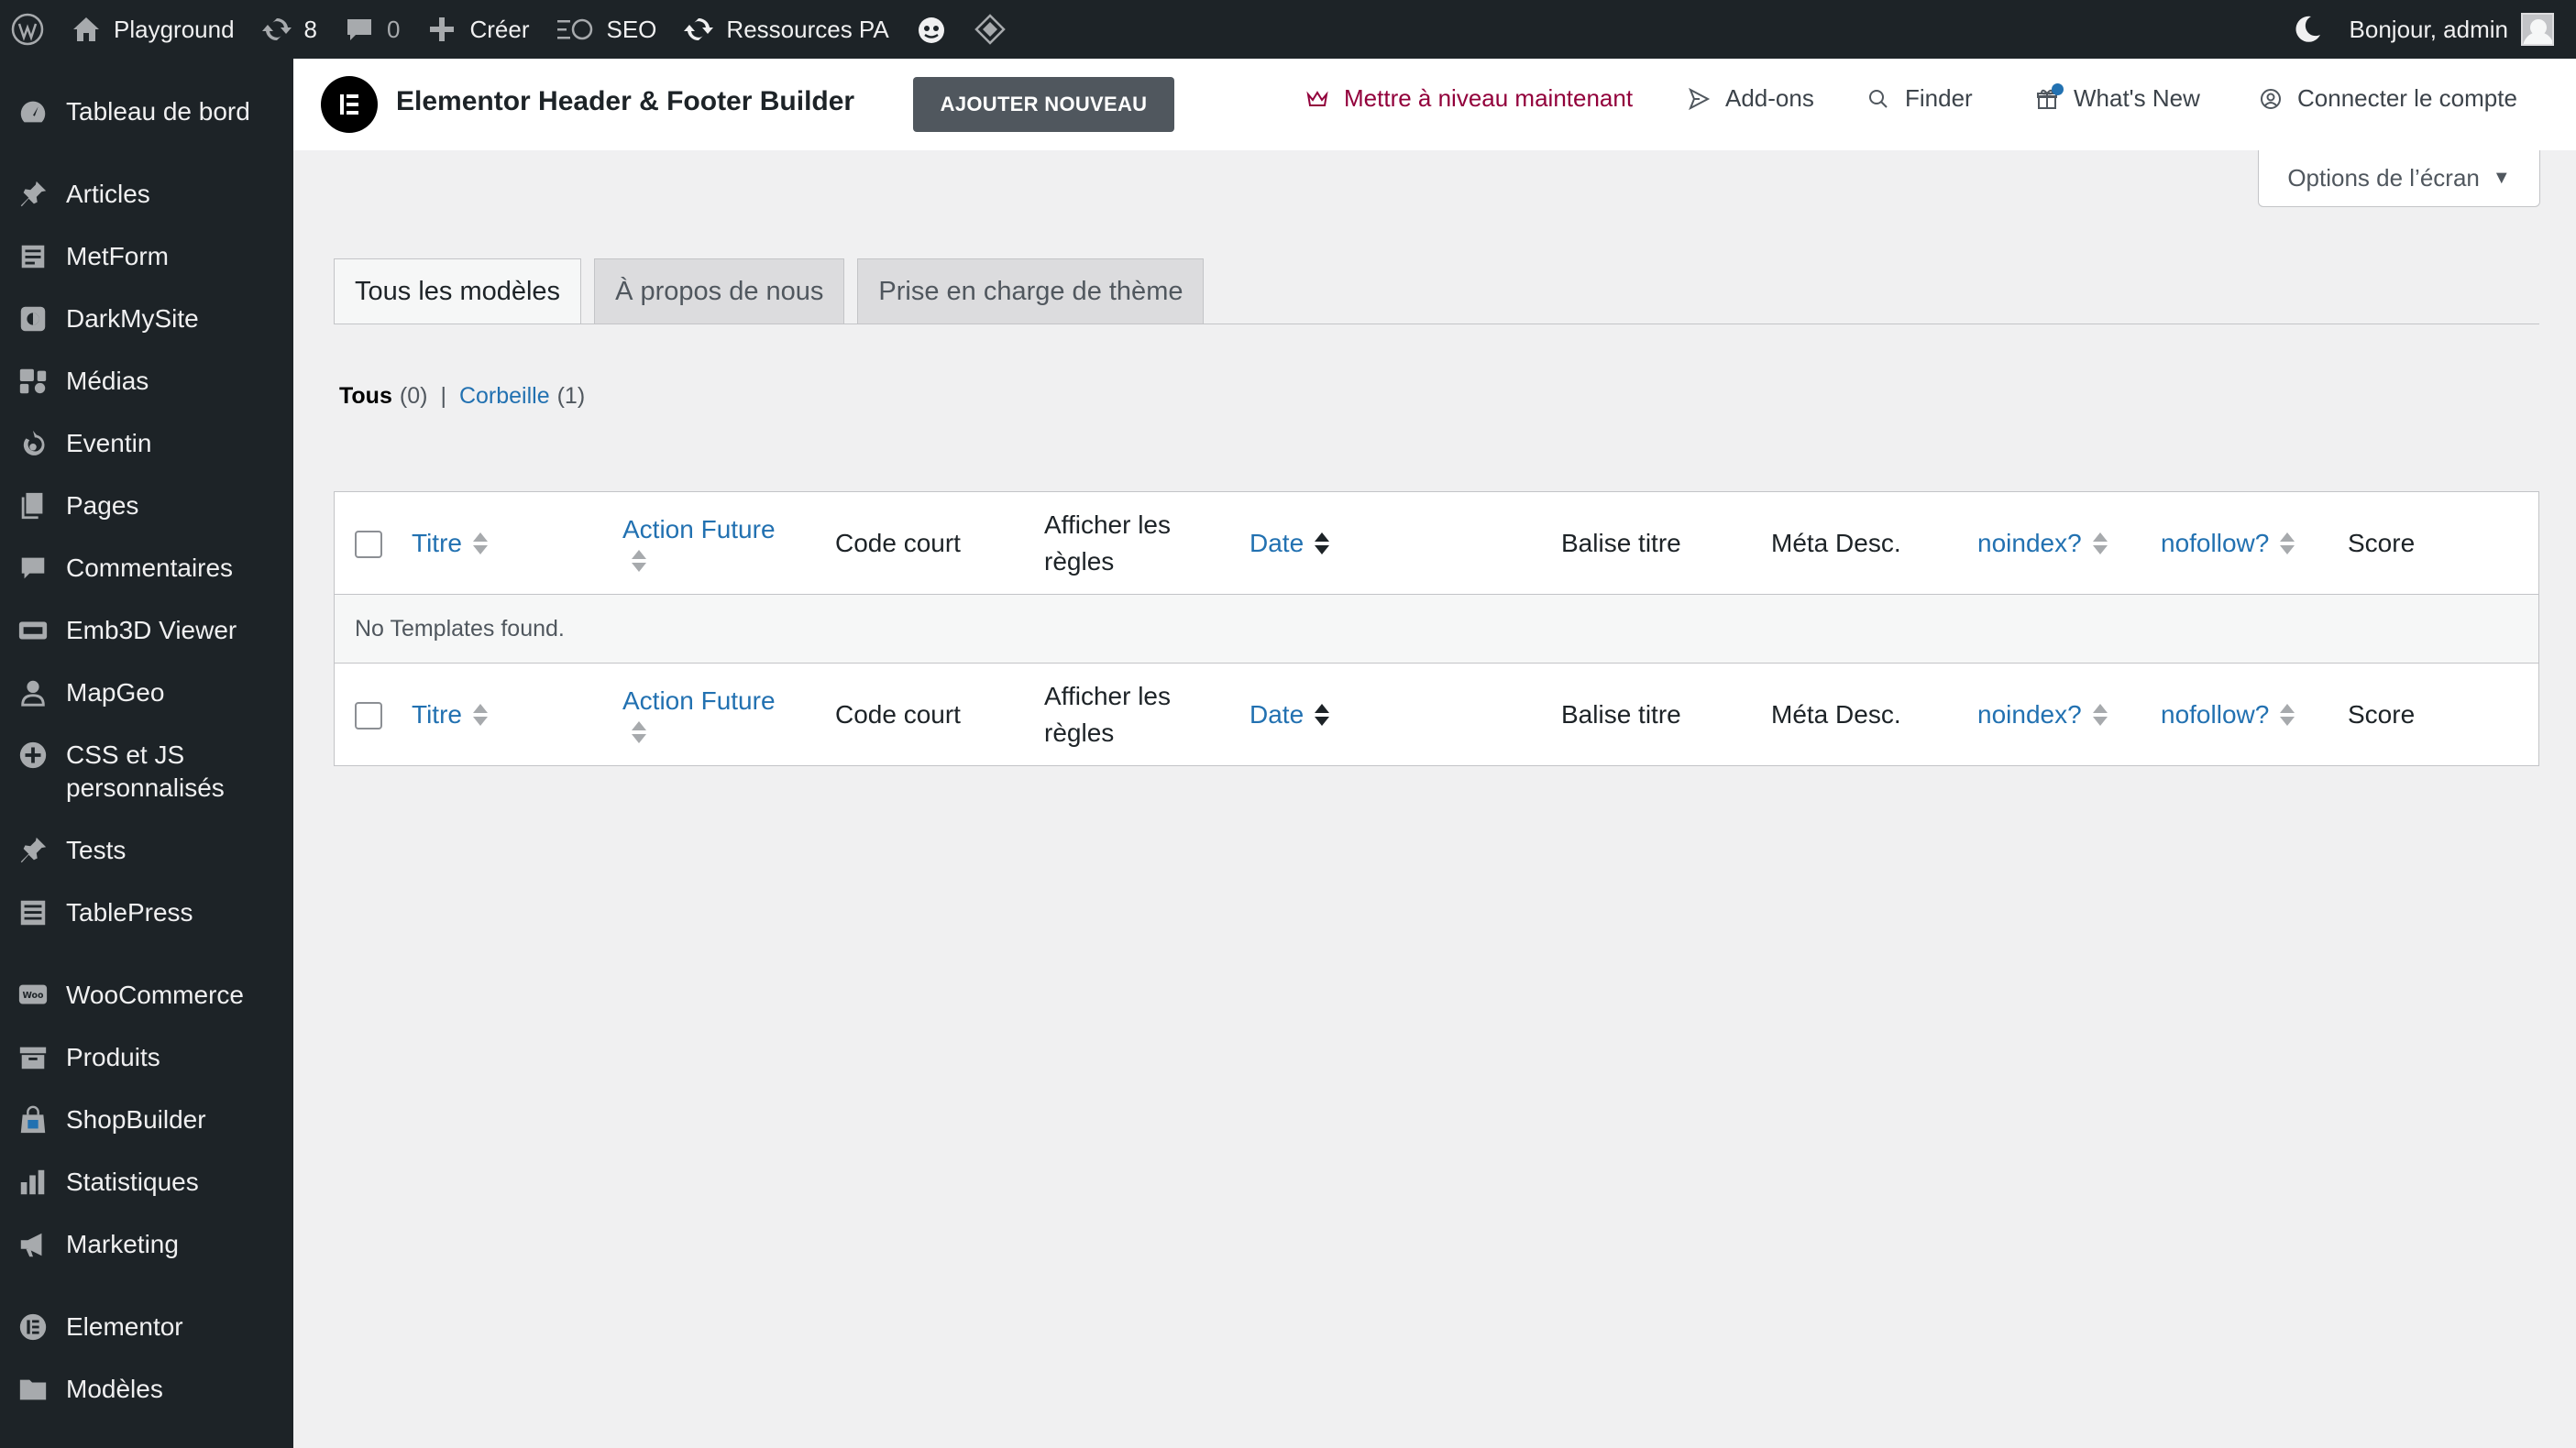  Describe the element at coordinates (1043, 104) in the screenshot. I see `add-new-button: AJOUTER NOUVEAU` at that location.